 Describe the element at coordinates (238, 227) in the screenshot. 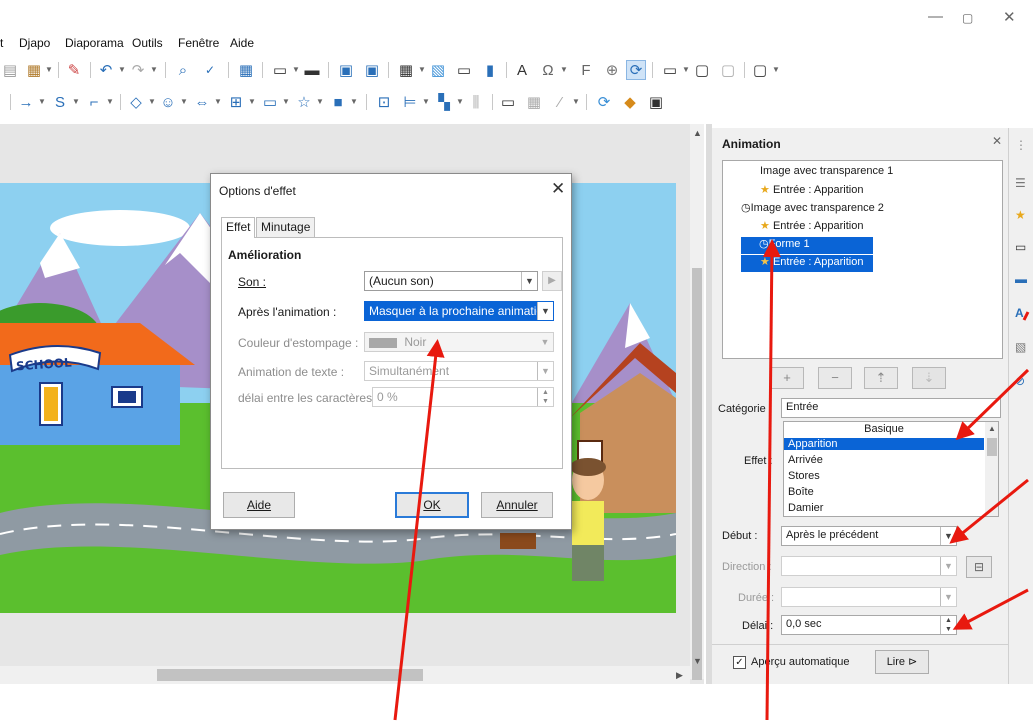

I see `tab-effet: Effet` at that location.